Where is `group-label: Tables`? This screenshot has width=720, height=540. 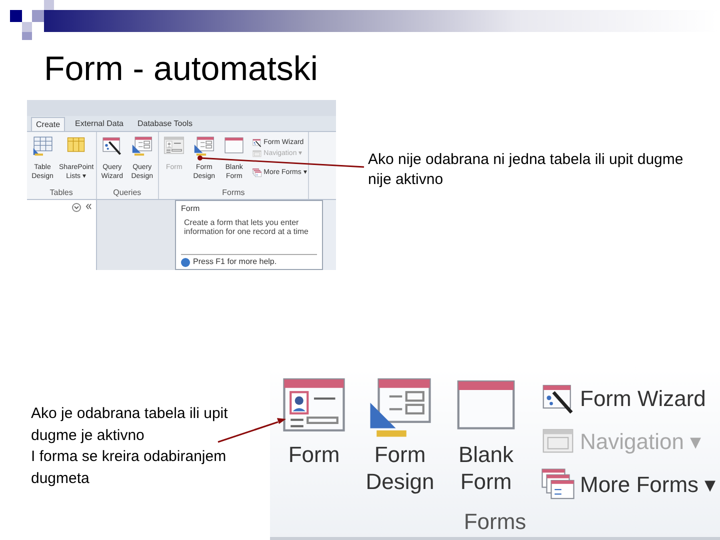
group-label: Tables is located at coordinates (61, 193).